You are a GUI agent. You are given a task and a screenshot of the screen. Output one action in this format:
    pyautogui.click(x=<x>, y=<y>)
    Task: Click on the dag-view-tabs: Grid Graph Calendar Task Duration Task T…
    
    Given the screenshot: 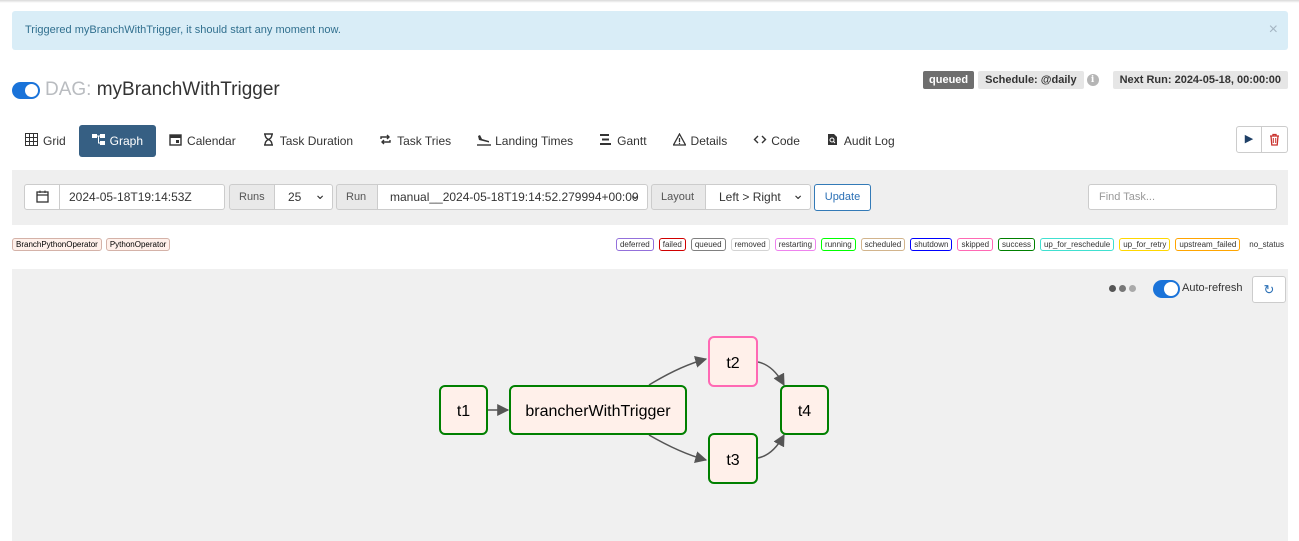 What is the action you would take?
    pyautogui.click(x=460, y=141)
    